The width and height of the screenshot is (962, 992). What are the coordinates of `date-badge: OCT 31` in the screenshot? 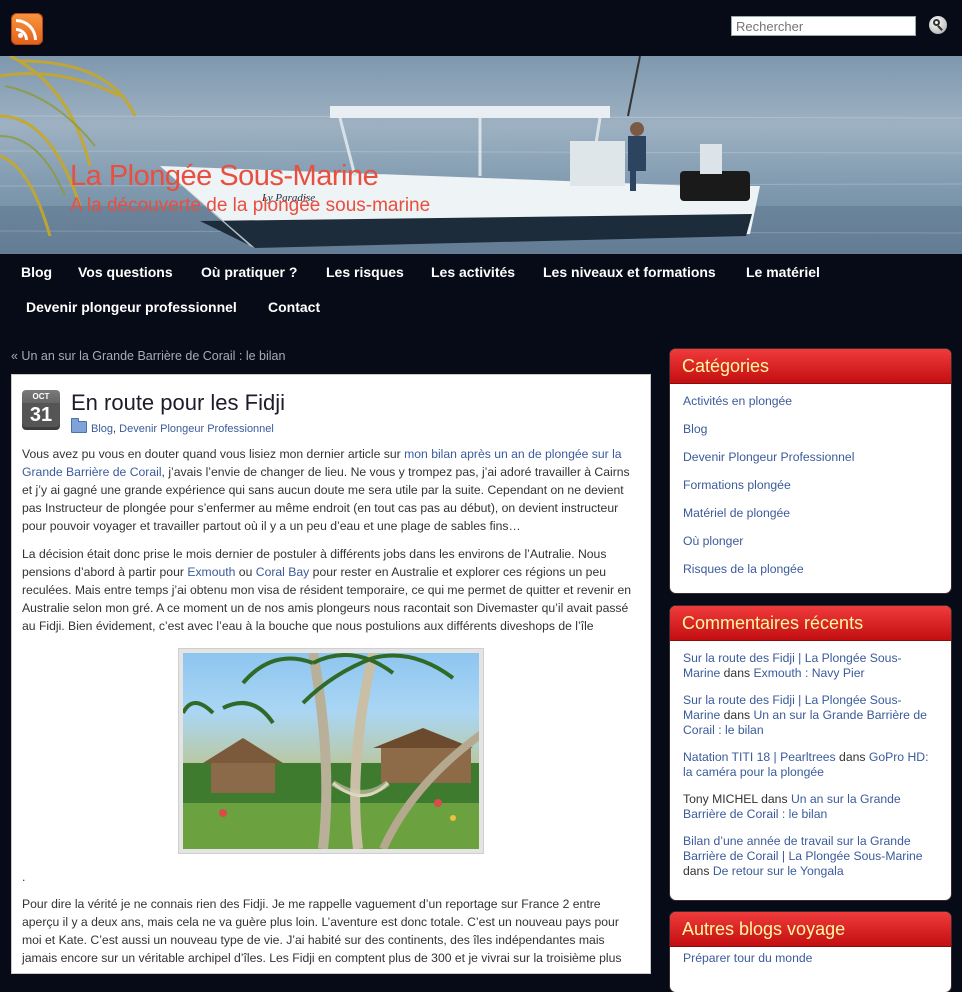 It's located at (41, 410).